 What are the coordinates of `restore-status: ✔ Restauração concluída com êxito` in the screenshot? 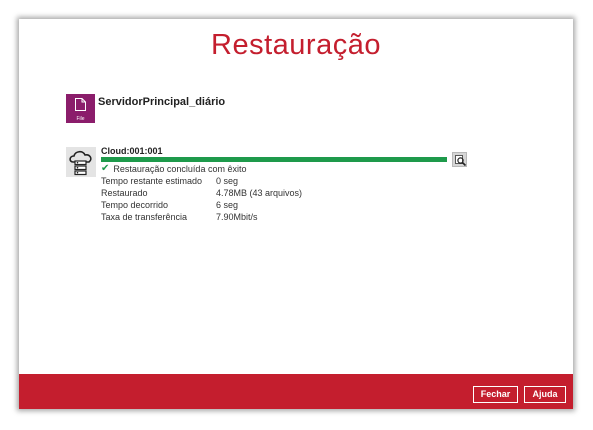 It's located at (173, 168).